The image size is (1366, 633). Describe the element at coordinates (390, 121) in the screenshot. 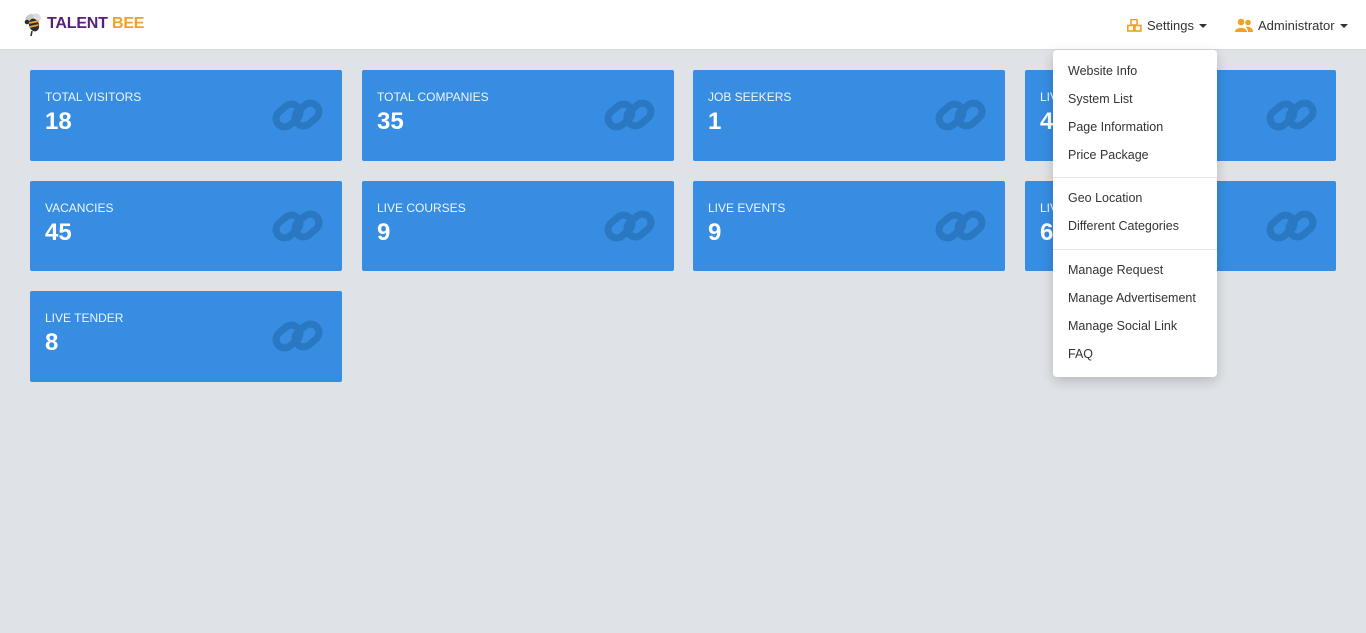

I see `card-value: 35` at that location.